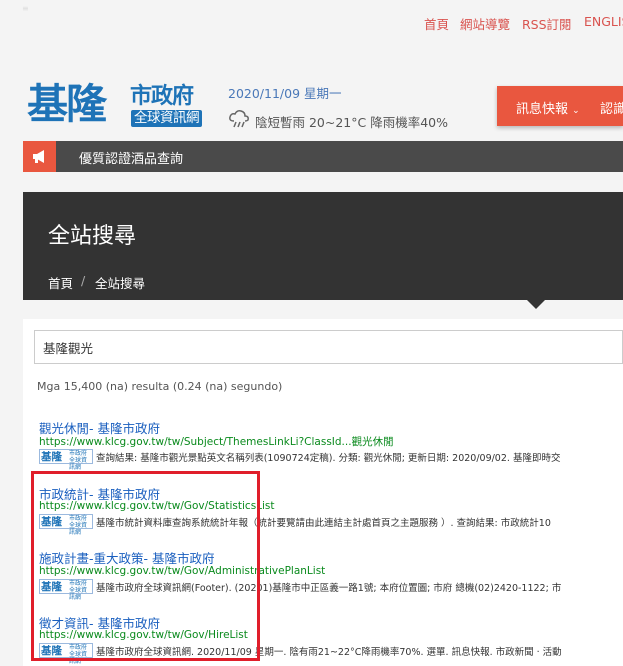 The image size is (623, 666). Describe the element at coordinates (436, 23) in the screenshot. I see `nav-home-link: 首頁` at that location.